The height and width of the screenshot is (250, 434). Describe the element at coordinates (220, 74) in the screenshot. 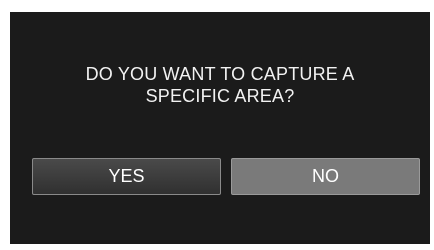

I see `dialog-message-line-1: DO YOU WANT TO CAPTURE A` at that location.